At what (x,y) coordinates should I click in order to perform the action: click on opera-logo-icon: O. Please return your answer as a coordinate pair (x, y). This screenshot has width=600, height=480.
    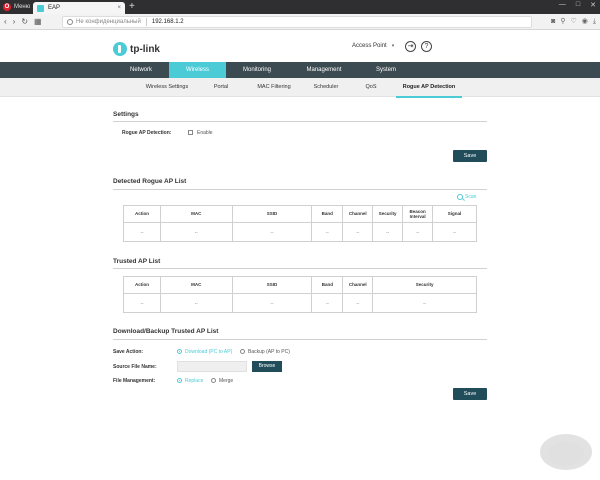
    Looking at the image, I should click on (7, 7).